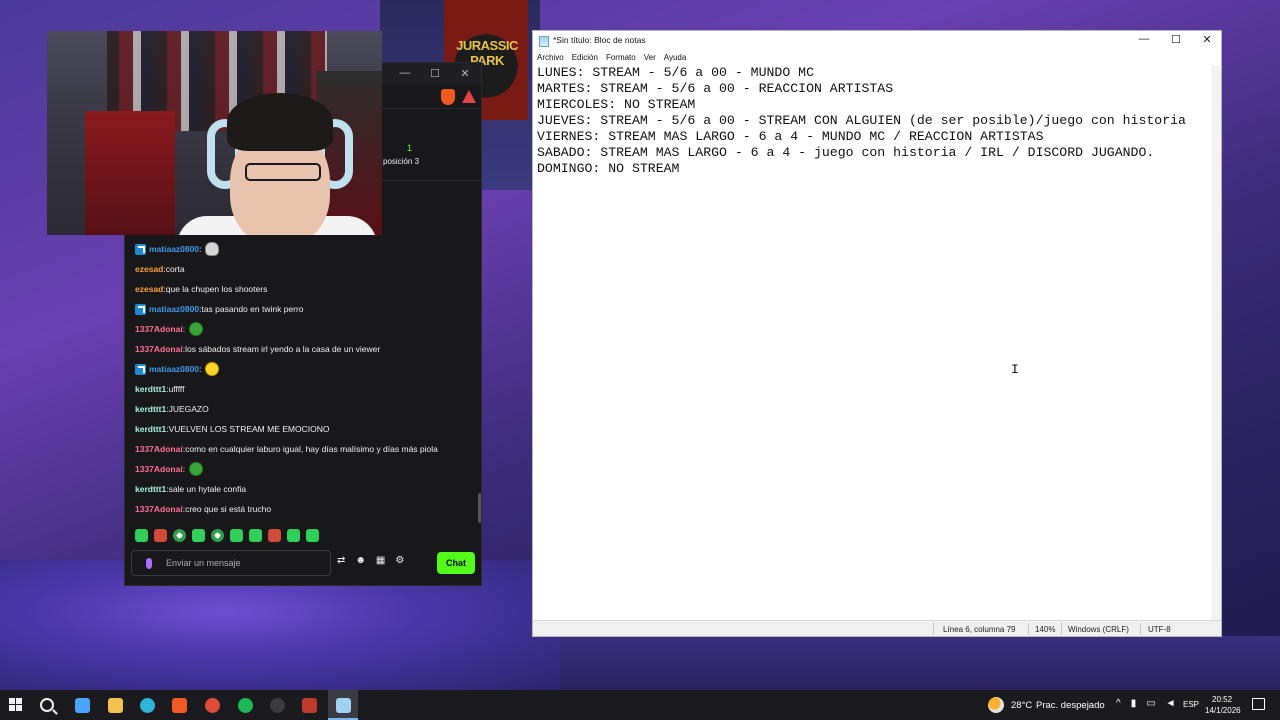  Describe the element at coordinates (1134, 703) in the screenshot. I see `microphone-icon: ▮` at that location.